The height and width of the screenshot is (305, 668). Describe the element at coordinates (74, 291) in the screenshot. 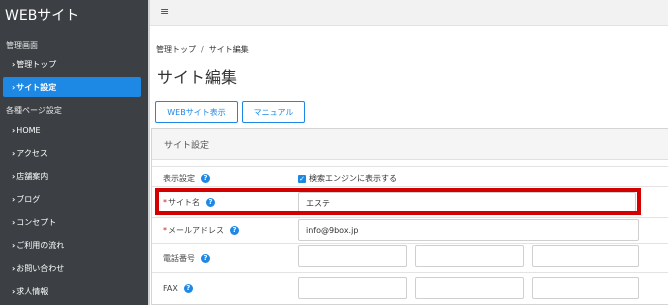

I see `sidebar-item-recruit: › 求人情報` at that location.